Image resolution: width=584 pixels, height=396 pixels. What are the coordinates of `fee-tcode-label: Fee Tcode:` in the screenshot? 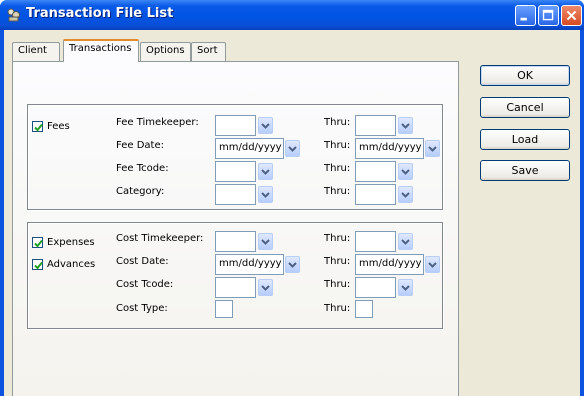 It's located at (142, 168).